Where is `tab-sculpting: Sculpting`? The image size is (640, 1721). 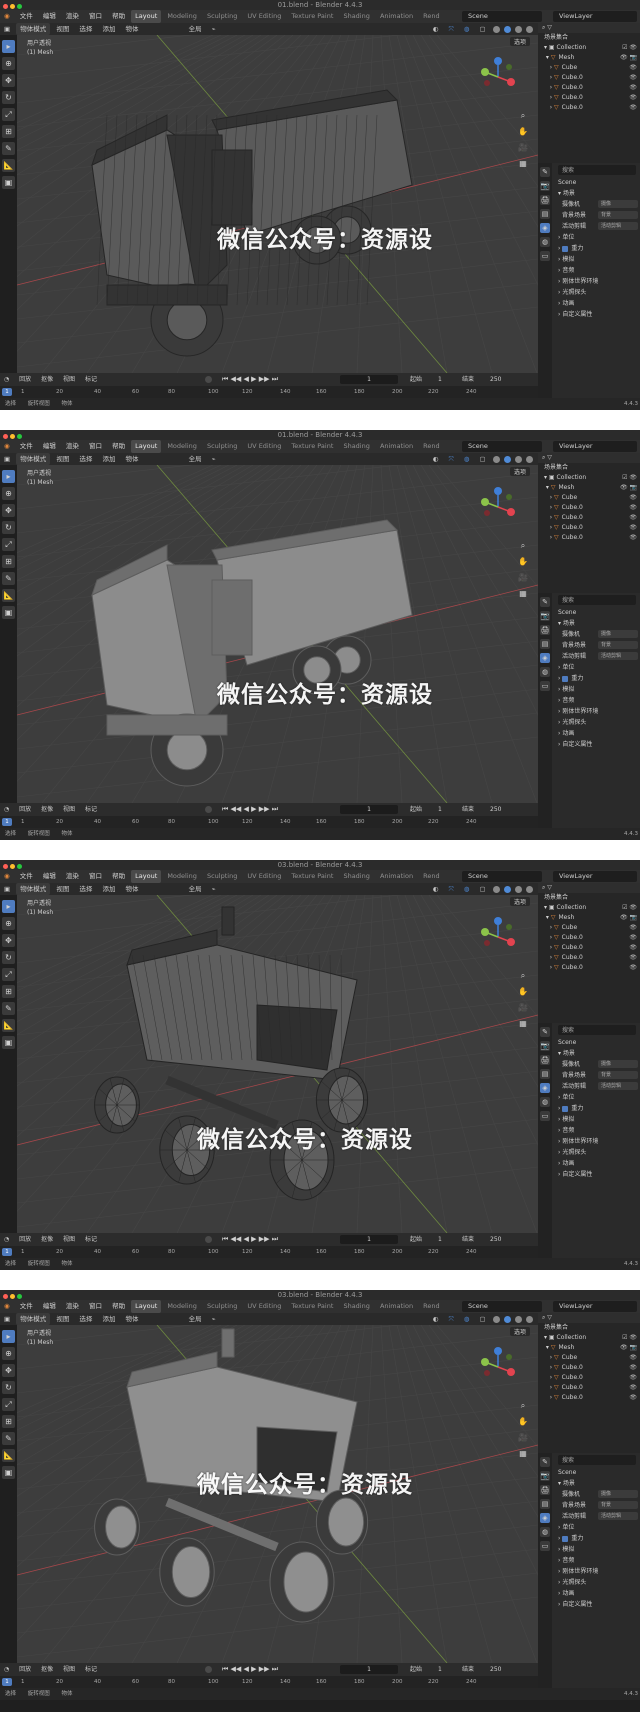
tab-sculpting: Sculpting is located at coordinates (222, 446).